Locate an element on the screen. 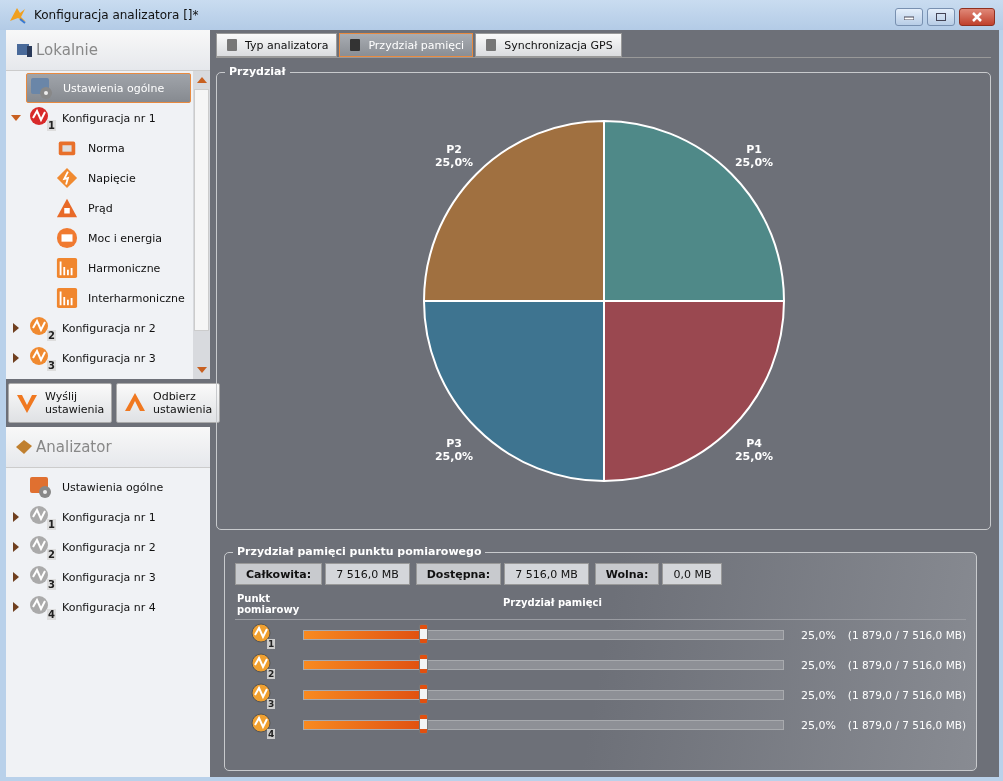  scroll-down-icon is located at coordinates (201, 370).